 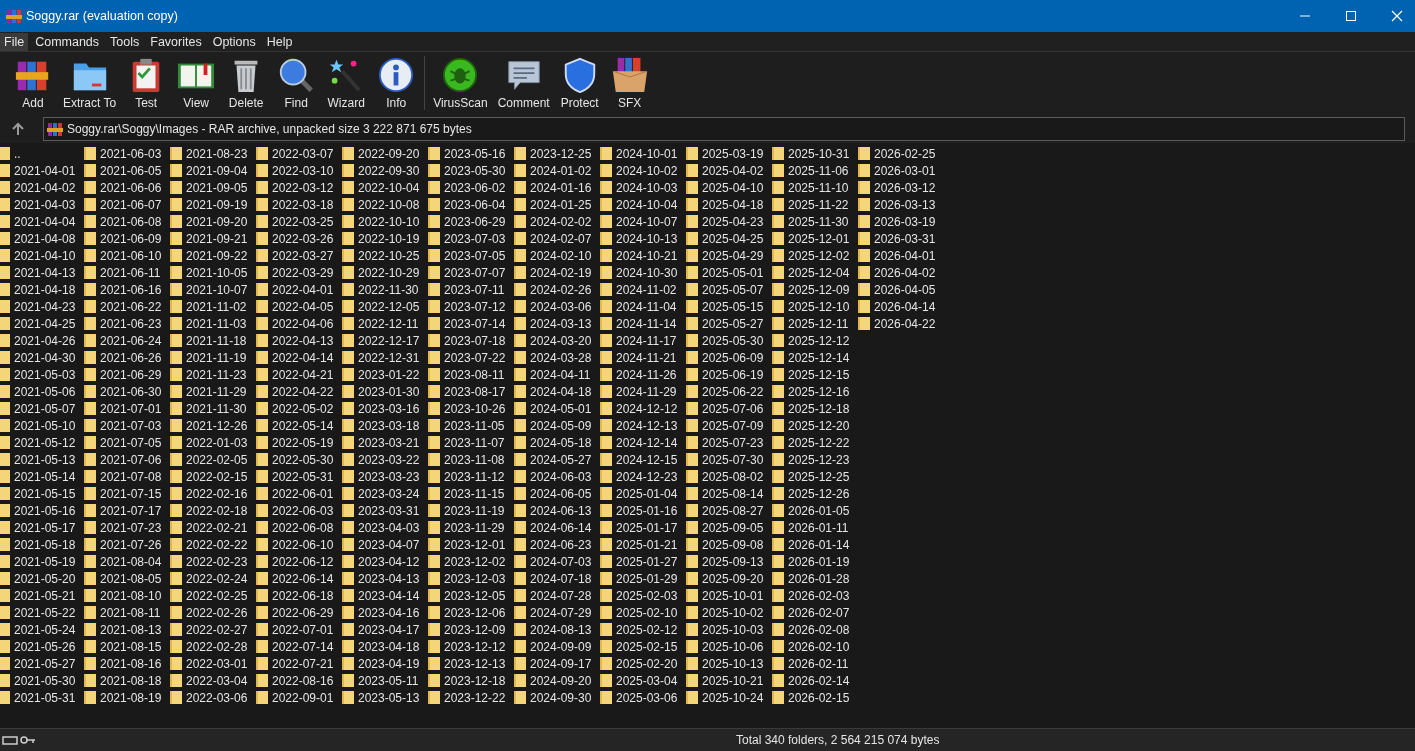 I want to click on folder-item: 2023-03-31, so click(x=387, y=510).